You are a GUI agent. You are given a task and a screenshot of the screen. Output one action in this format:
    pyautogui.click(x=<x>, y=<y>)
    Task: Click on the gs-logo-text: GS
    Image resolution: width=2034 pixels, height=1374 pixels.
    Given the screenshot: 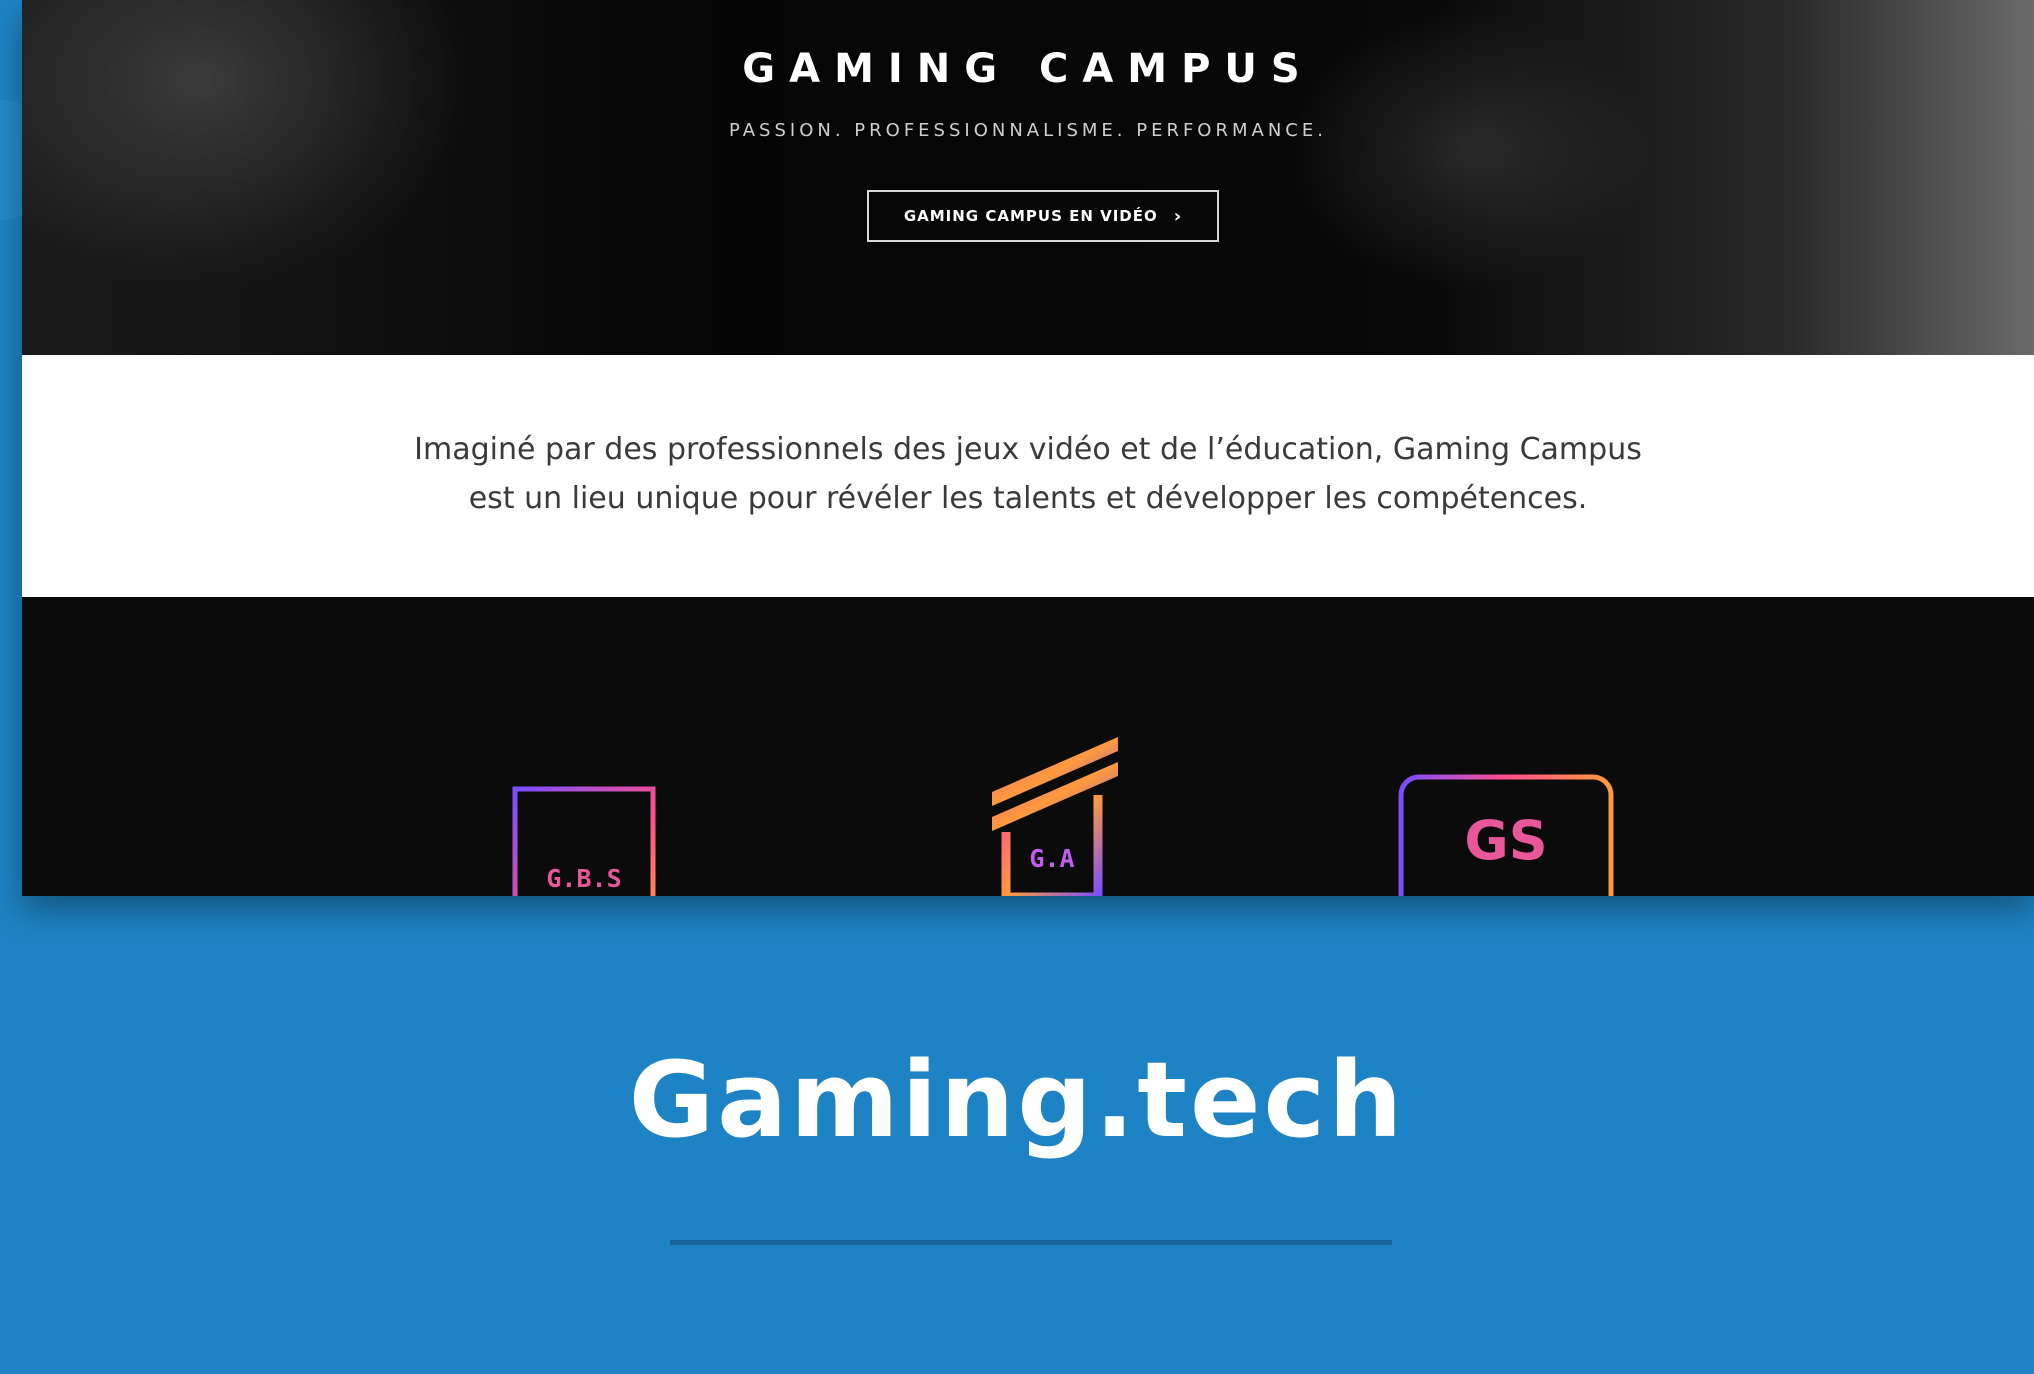 What is the action you would take?
    pyautogui.click(x=1505, y=840)
    